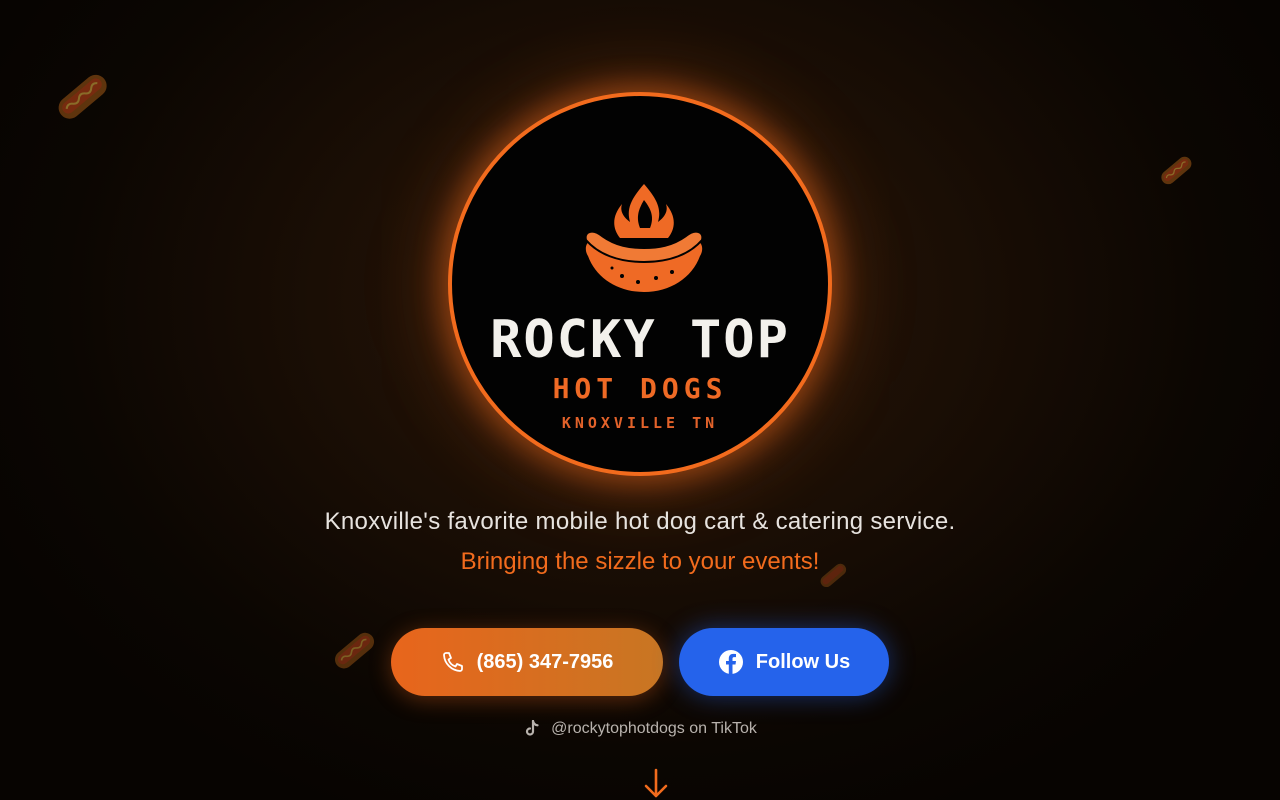  I want to click on arrow-down-icon, so click(656, 784).